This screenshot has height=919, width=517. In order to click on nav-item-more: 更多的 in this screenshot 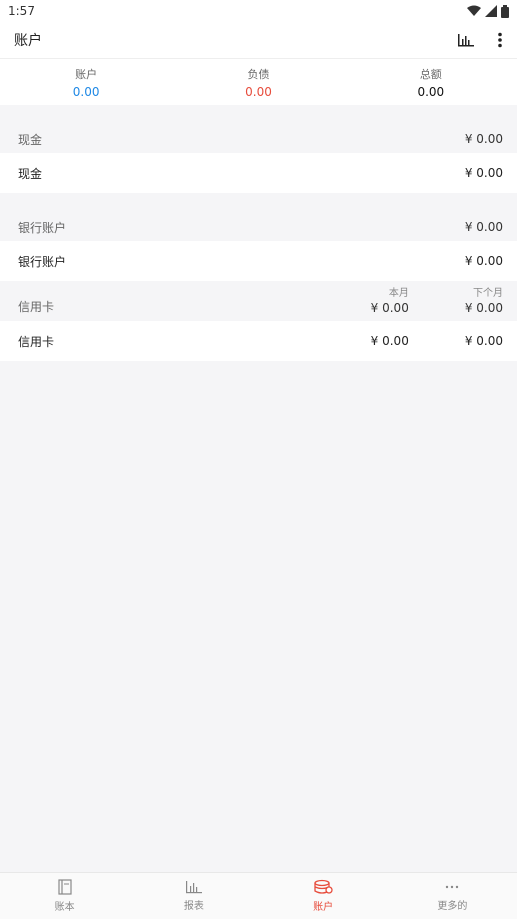, I will do `click(452, 896)`.